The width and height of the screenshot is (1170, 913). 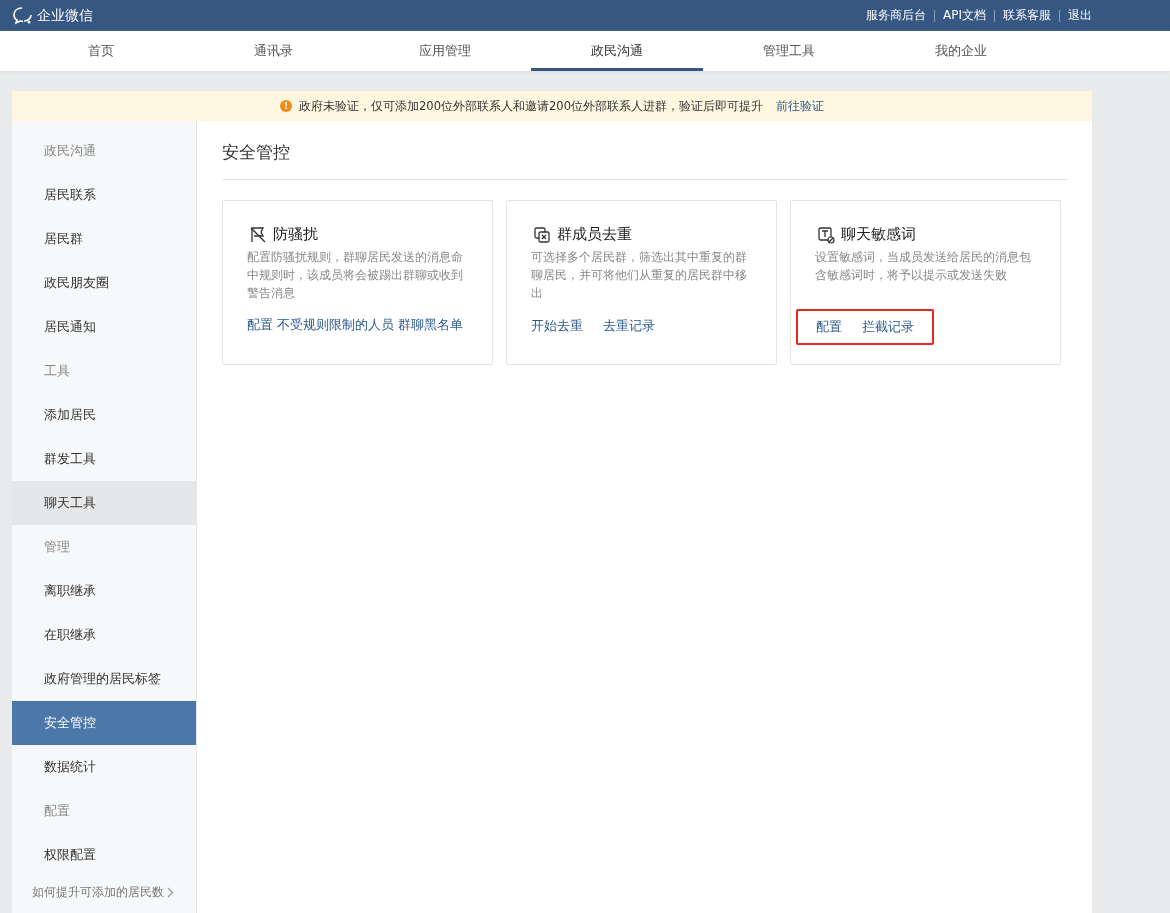 What do you see at coordinates (1080, 15) in the screenshot?
I see `header-link: 退出` at bounding box center [1080, 15].